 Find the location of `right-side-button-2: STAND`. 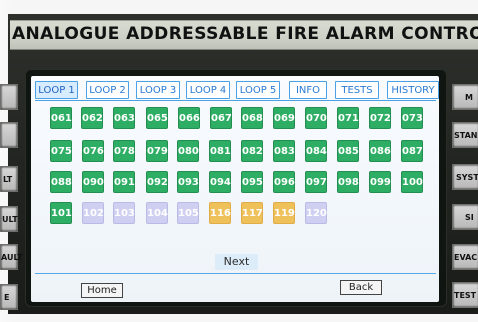

right-side-button-2: STAND is located at coordinates (465, 135).